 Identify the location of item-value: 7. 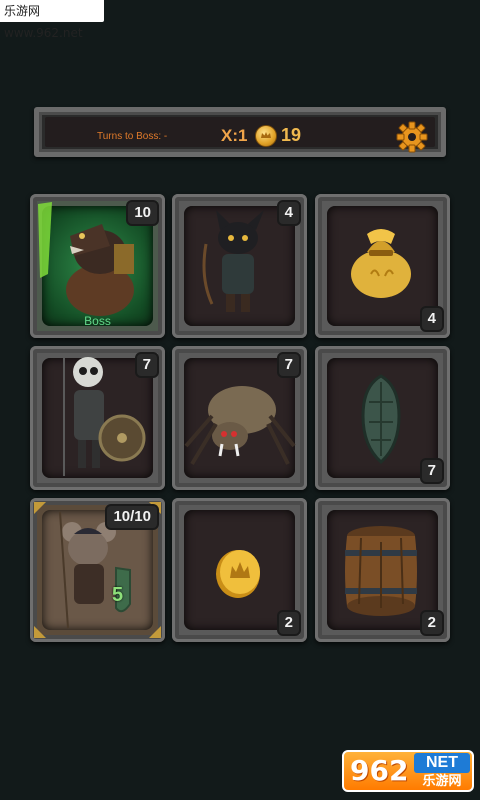
(431, 471).